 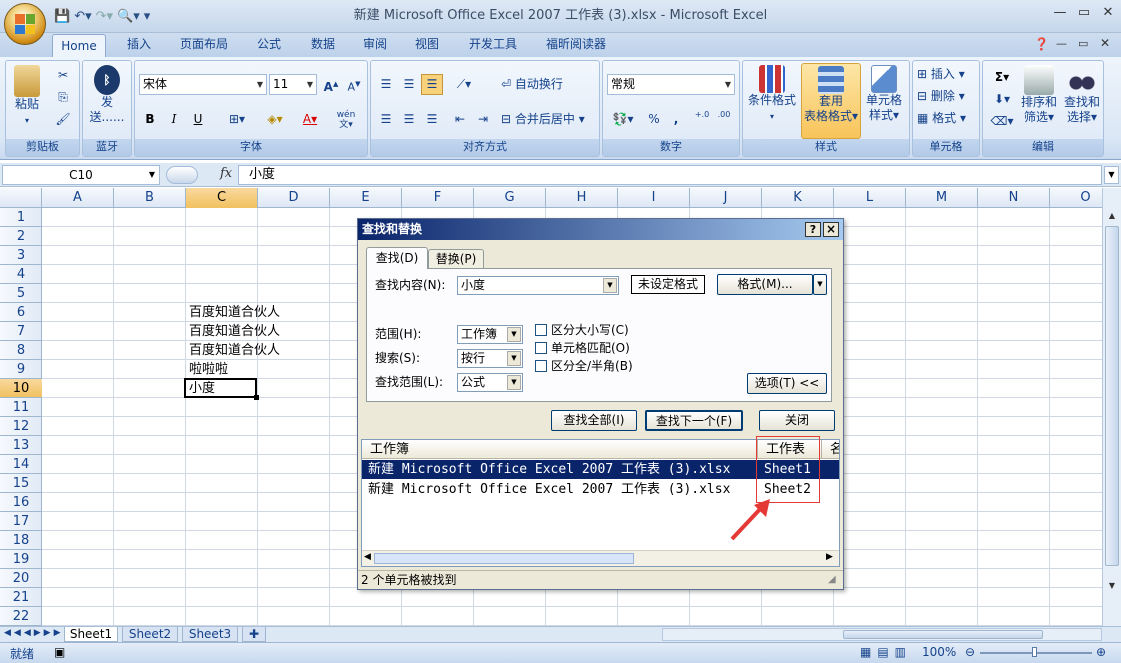 I want to click on format-cells-button: ▦ 格式 ▾, so click(x=948, y=118).